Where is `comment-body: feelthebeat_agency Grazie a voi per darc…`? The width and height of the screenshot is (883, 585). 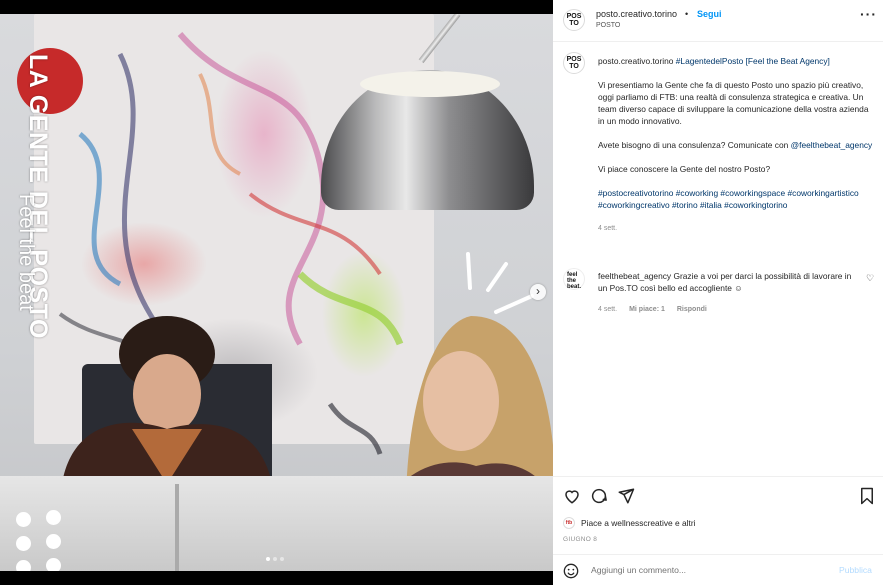
comment-body: feelthebeat_agency Grazie a voi per darc… is located at coordinates (729, 282).